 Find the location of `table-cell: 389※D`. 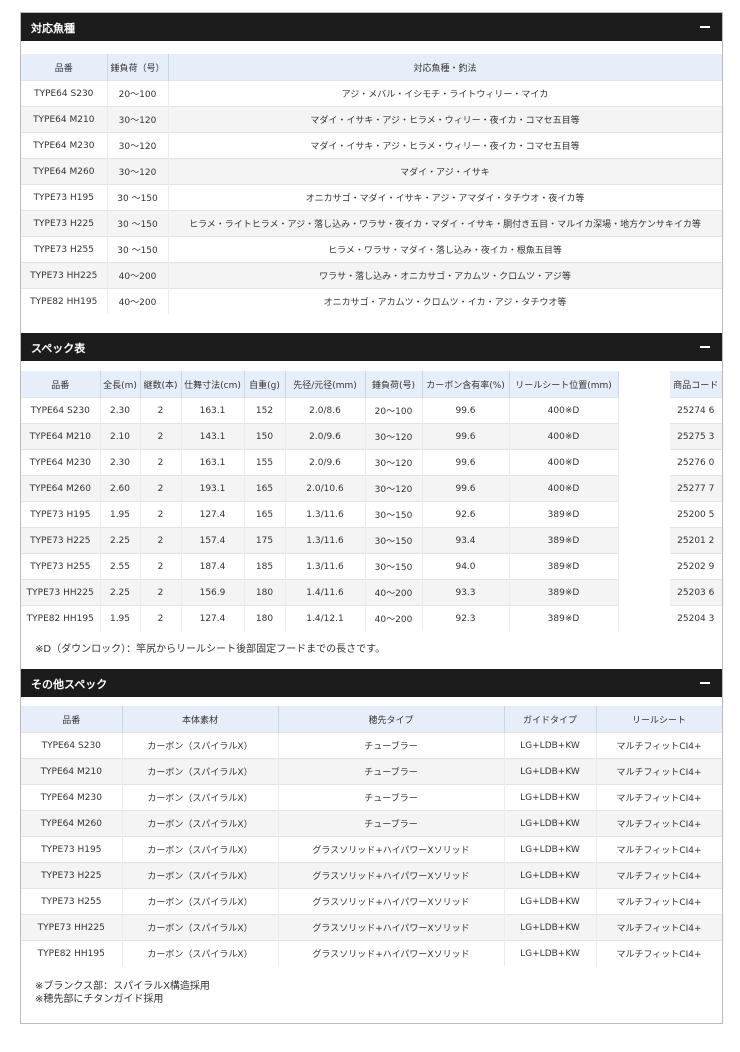

table-cell: 389※D is located at coordinates (564, 592).